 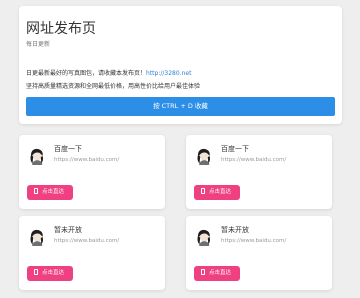 I want to click on notice-line: 日更最新最好的写真图包，请收藏本发布页！http://3280.net, so click(x=108, y=74).